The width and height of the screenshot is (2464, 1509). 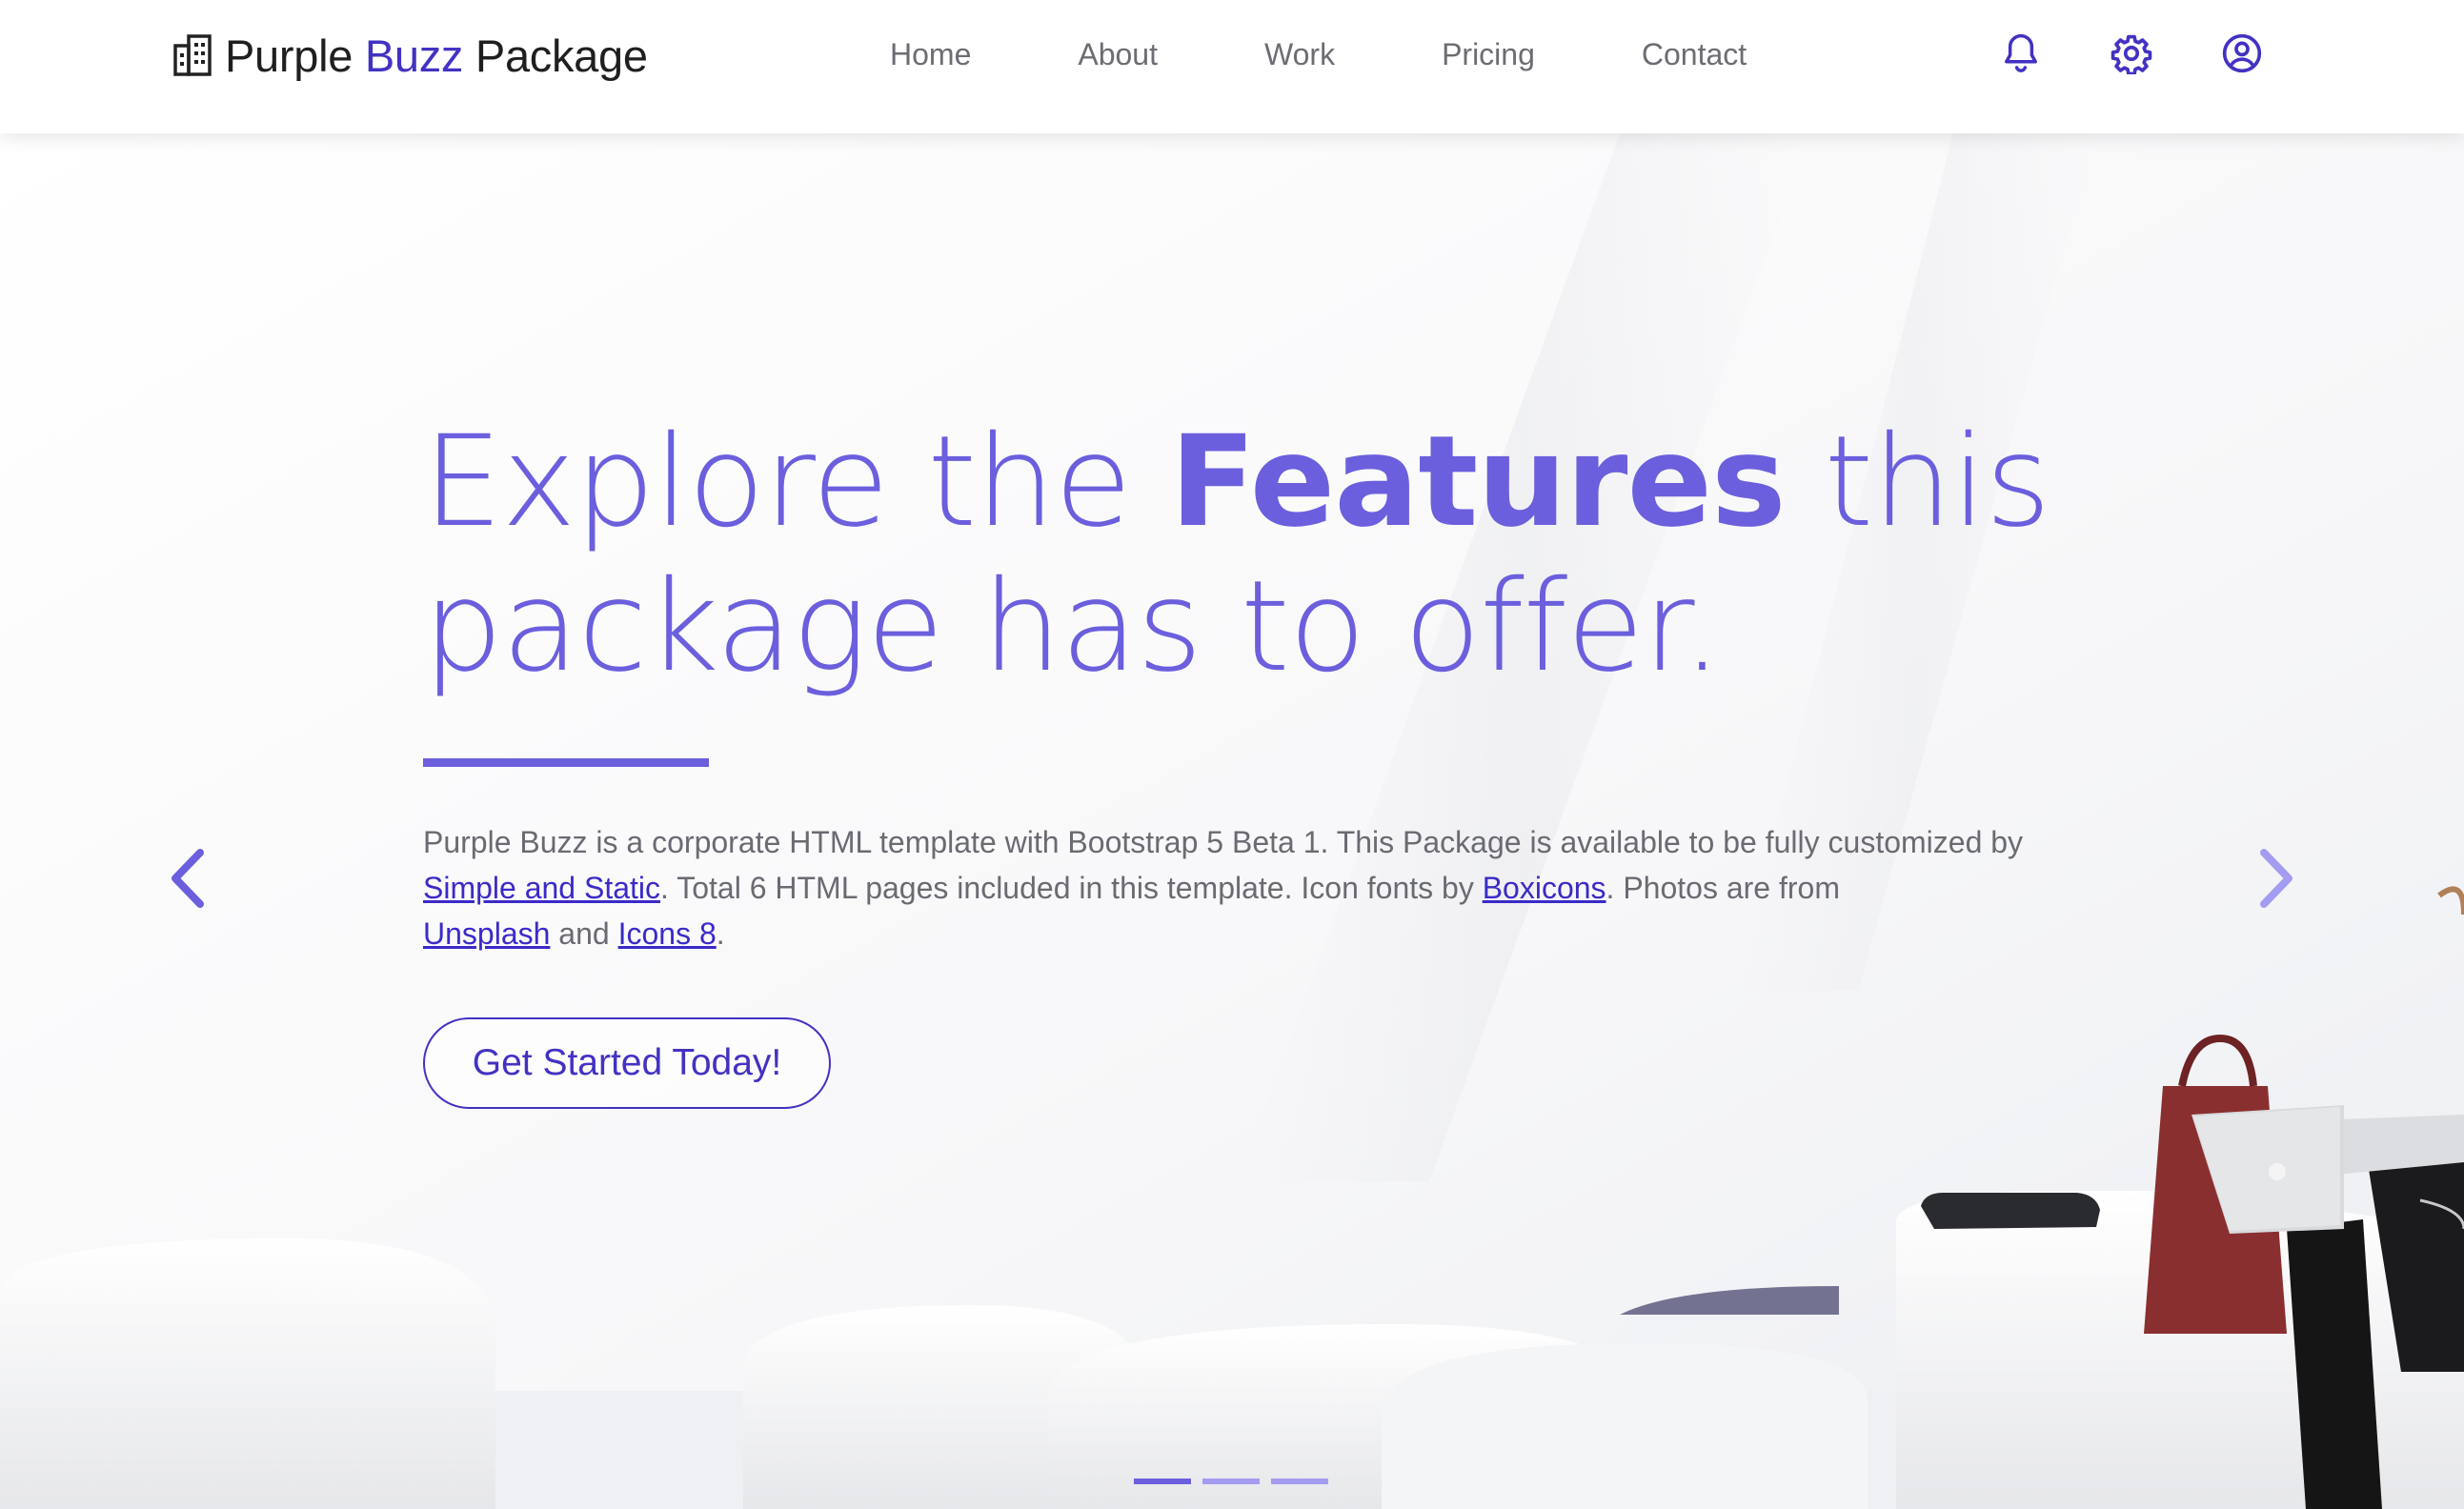 I want to click on hero-divider, so click(x=566, y=762).